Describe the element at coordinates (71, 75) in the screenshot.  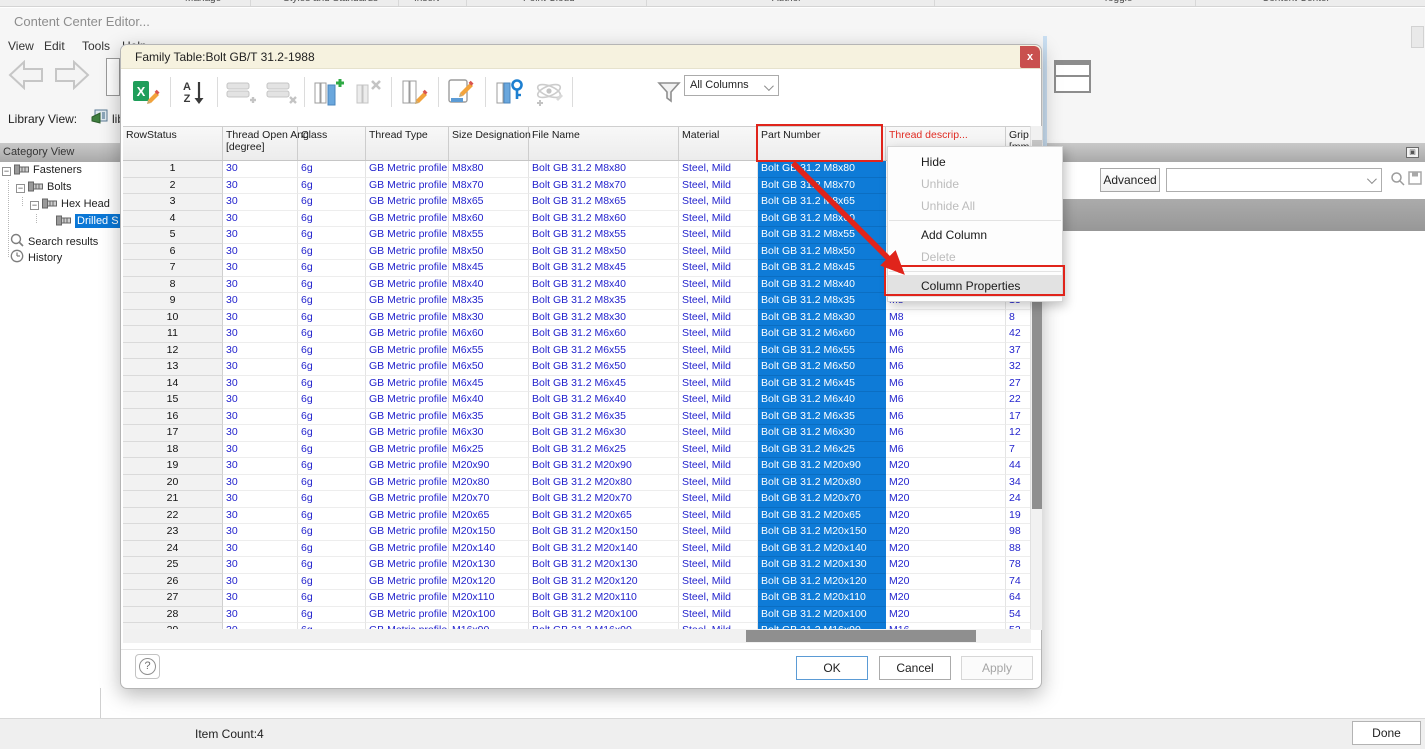
I see `forward-arrow-icon` at that location.